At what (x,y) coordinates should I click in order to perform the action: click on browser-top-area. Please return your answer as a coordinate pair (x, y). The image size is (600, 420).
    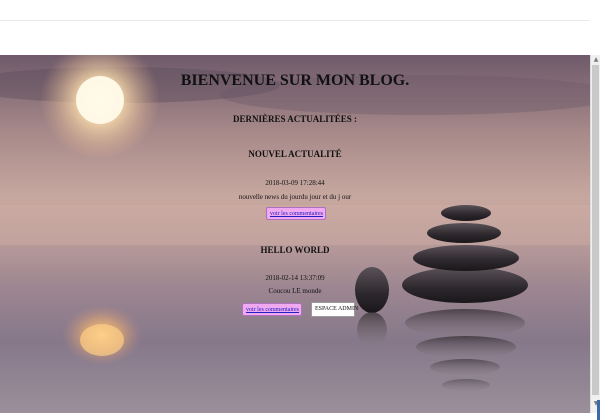
    Looking at the image, I should click on (300, 27).